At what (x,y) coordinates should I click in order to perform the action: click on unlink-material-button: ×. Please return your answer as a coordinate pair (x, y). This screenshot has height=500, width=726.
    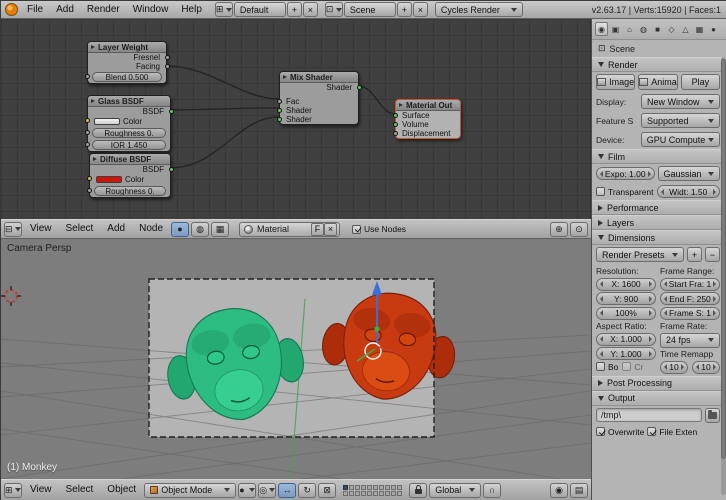
    Looking at the image, I should click on (330, 229).